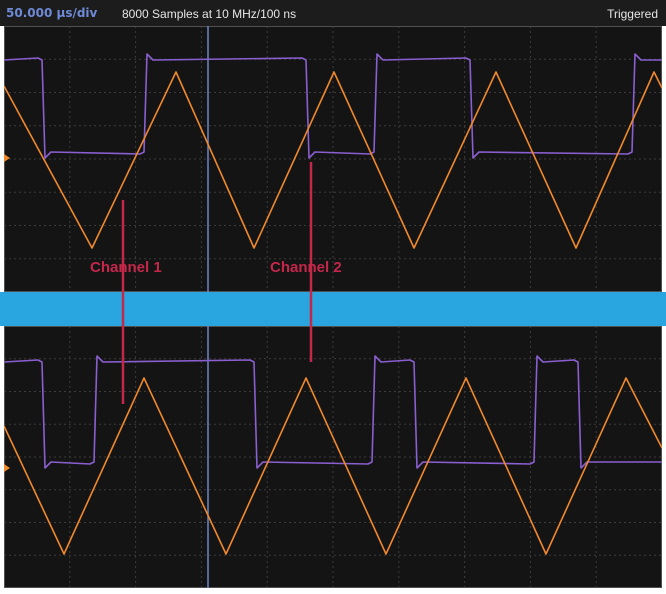 Image resolution: width=666 pixels, height=594 pixels. What do you see at coordinates (306, 267) in the screenshot?
I see `channel2-annotation-label: Channel 2` at bounding box center [306, 267].